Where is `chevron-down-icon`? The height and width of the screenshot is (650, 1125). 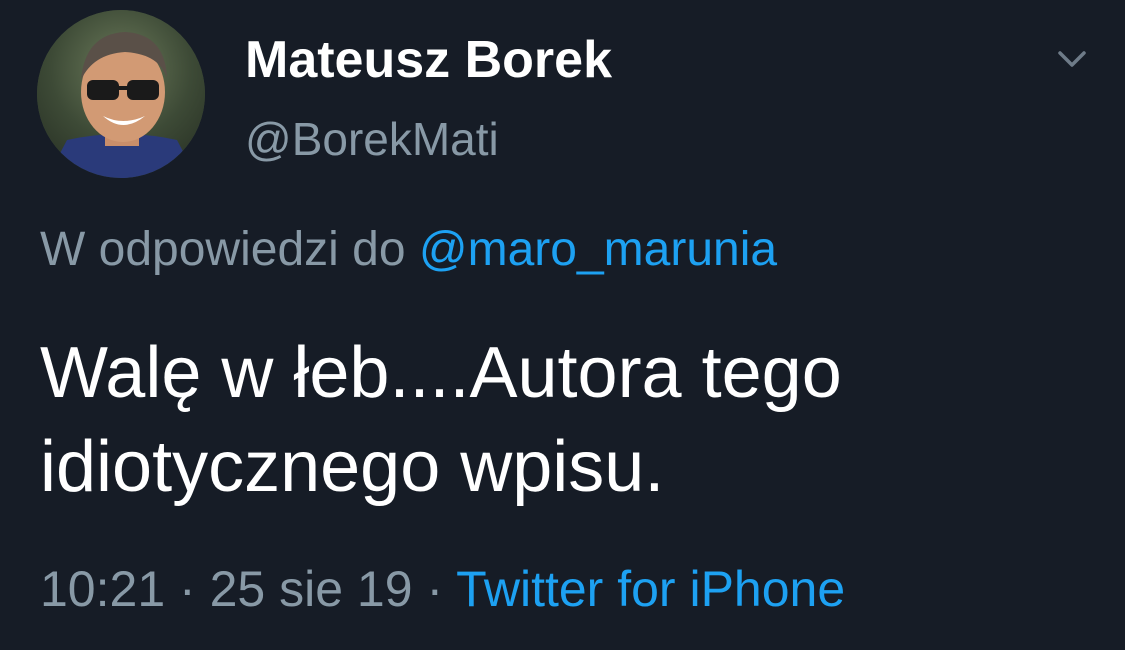 chevron-down-icon is located at coordinates (1072, 58).